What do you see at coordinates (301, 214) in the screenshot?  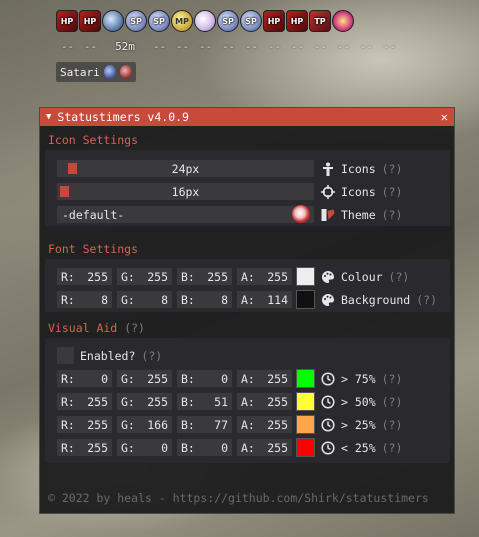 I see `theme-preview-icon` at bounding box center [301, 214].